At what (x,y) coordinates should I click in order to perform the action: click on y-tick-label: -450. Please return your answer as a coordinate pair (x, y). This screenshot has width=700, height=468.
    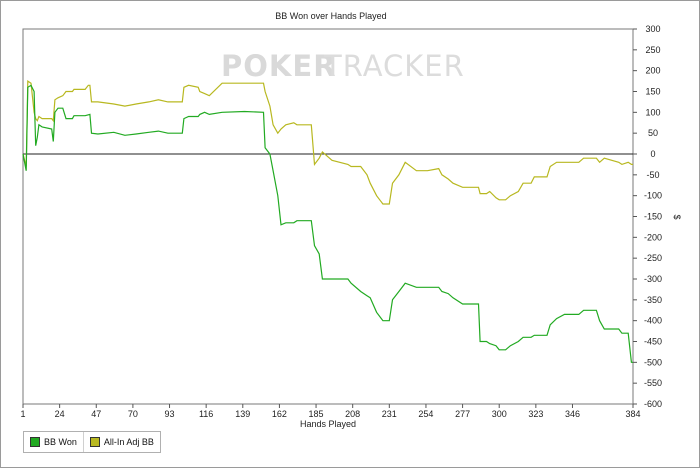
    Looking at the image, I should click on (653, 342).